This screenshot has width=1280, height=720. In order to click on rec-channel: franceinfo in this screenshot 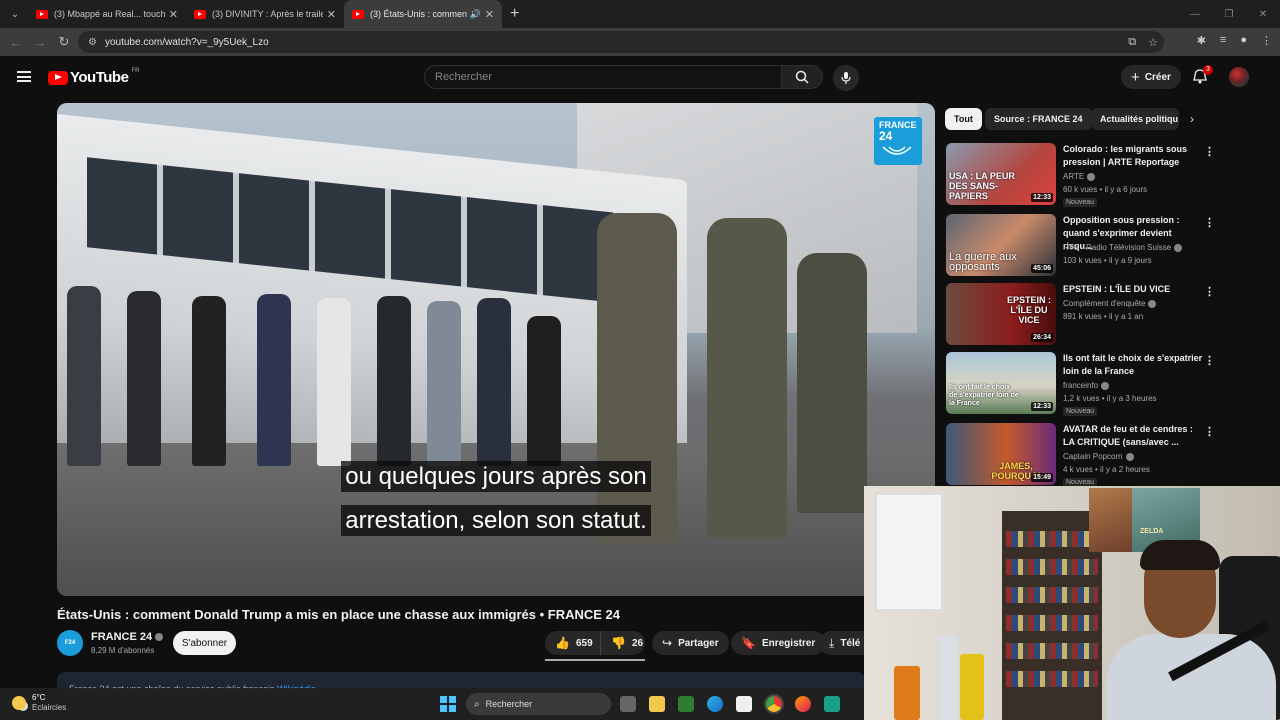, I will do `click(1086, 385)`.